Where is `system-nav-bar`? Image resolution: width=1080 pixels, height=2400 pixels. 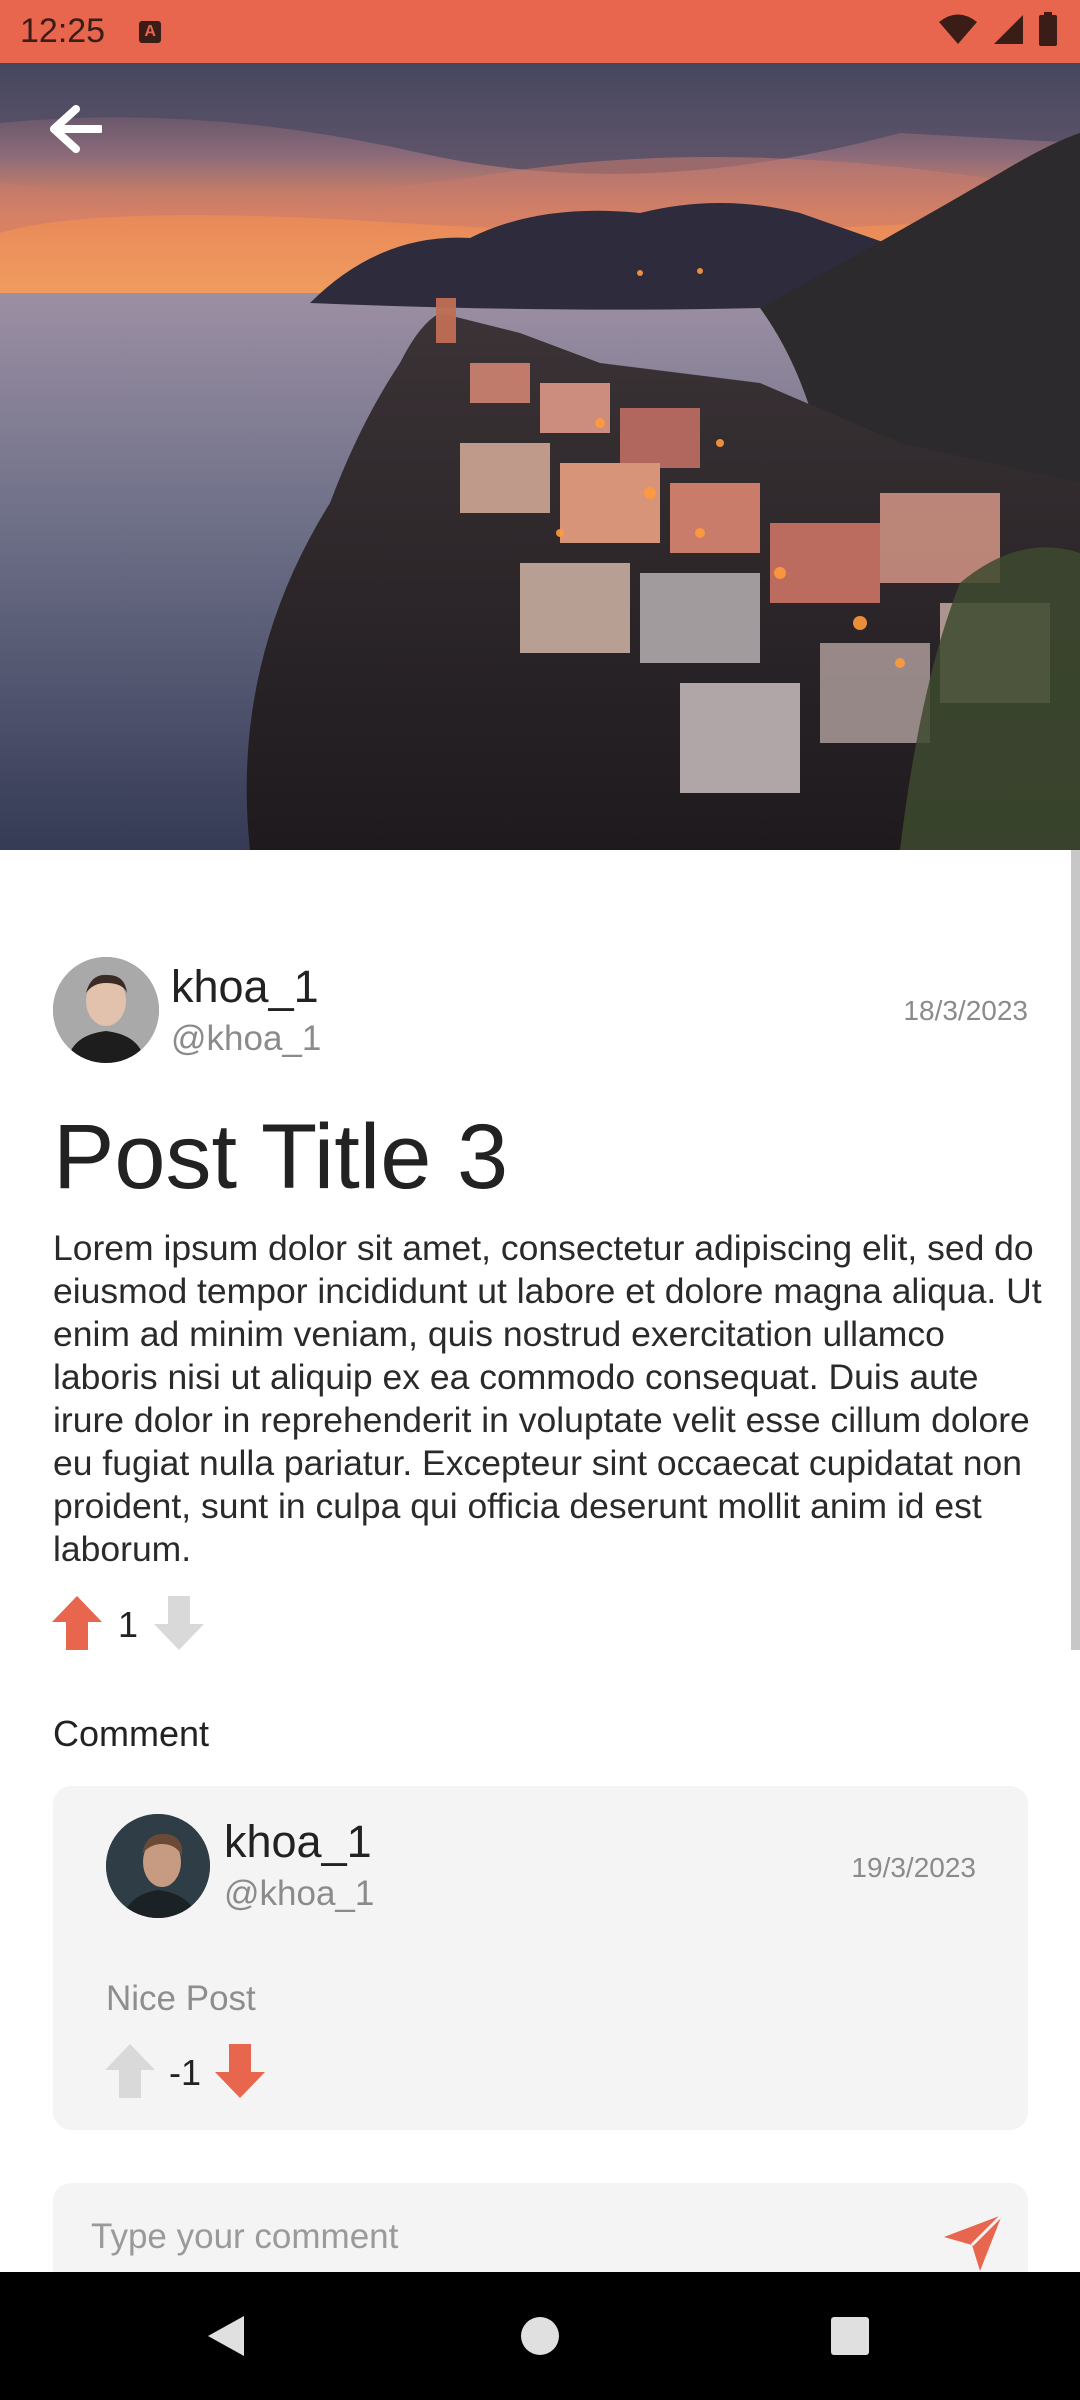
system-nav-bar is located at coordinates (540, 2336).